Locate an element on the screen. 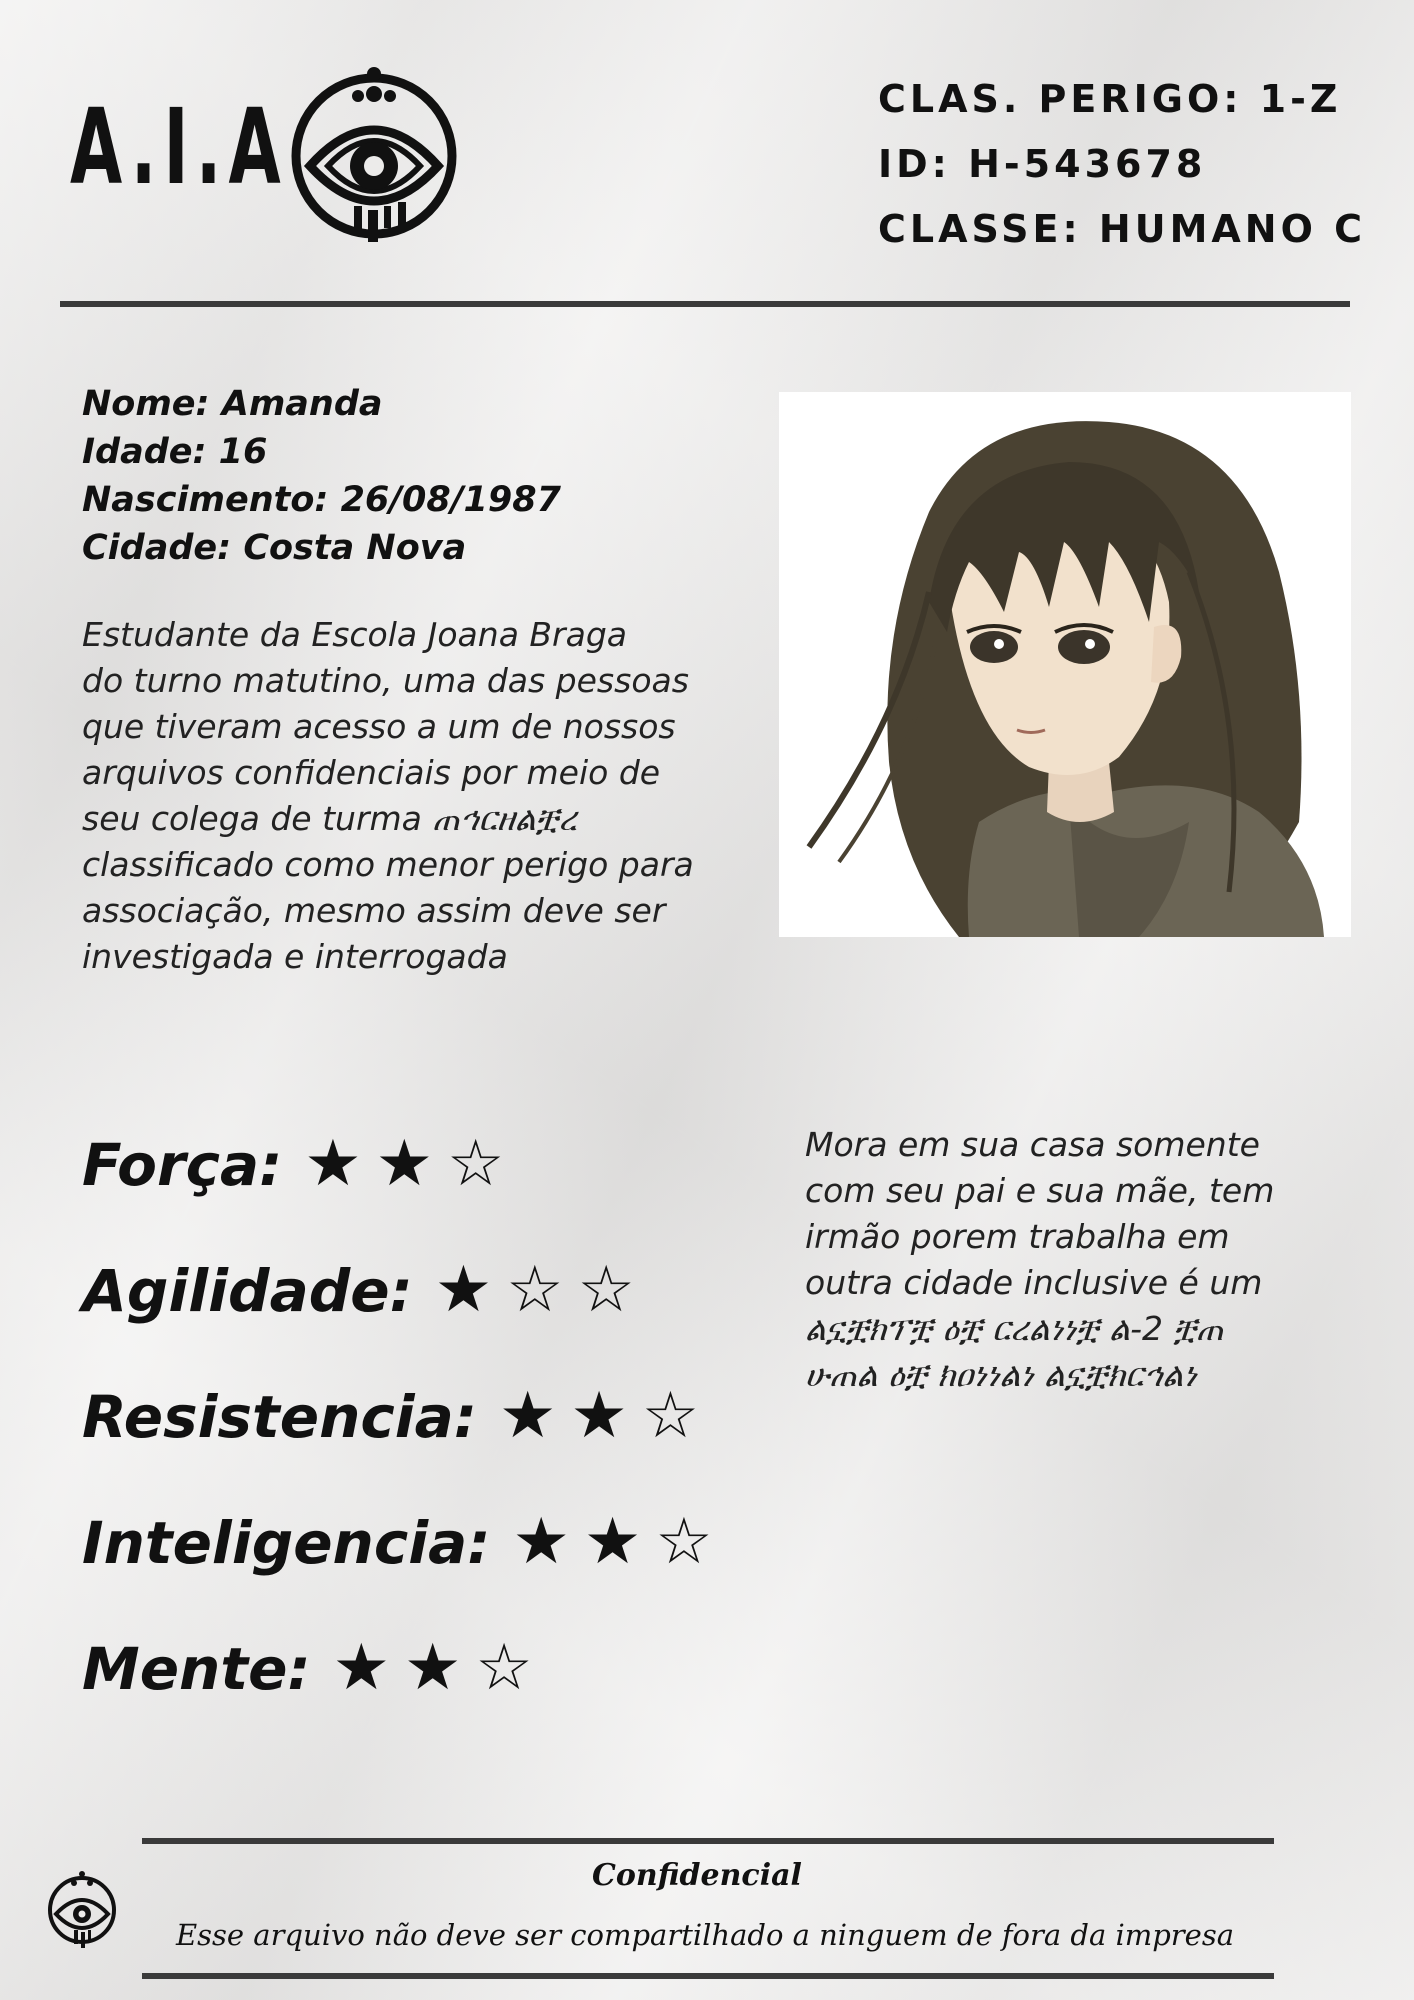  file-id: ID: H-543678 is located at coordinates (1042, 164).